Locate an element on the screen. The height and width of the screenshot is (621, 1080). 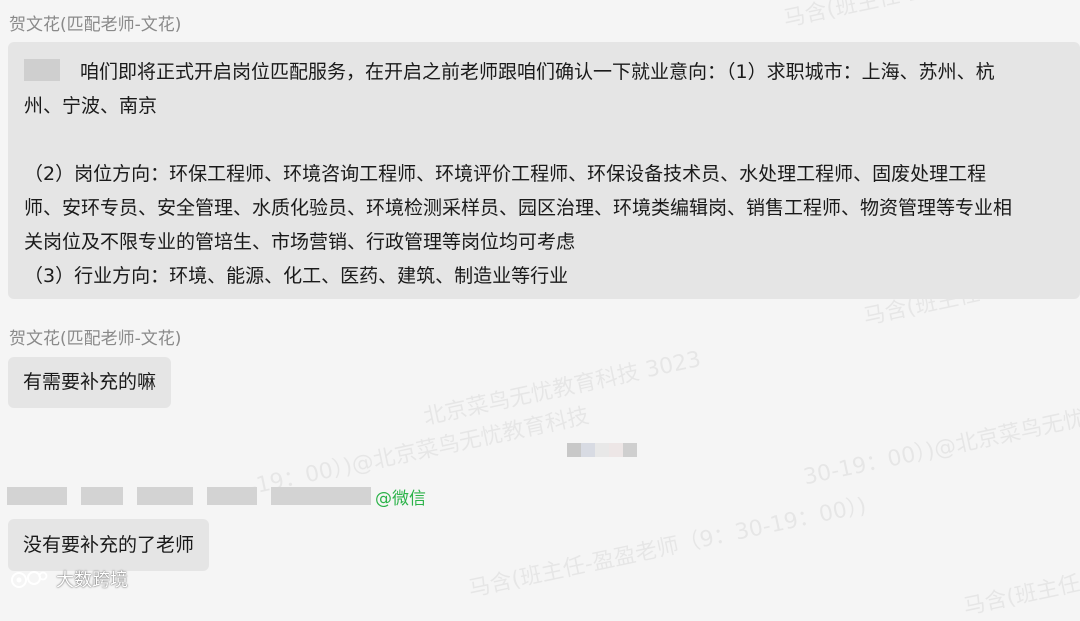
message-line: 关岗位及不限专业的管培生、市场营销、行政管理等岗位均可考虑 is located at coordinates (300, 242).